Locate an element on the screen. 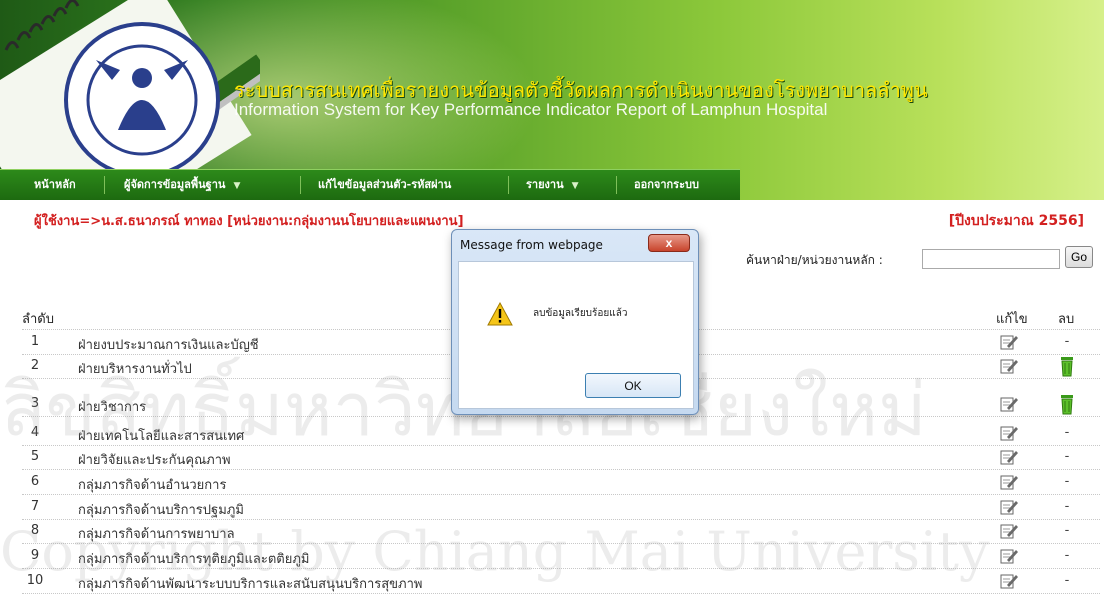  menu-report: รายงาน ▼ is located at coordinates (552, 185).